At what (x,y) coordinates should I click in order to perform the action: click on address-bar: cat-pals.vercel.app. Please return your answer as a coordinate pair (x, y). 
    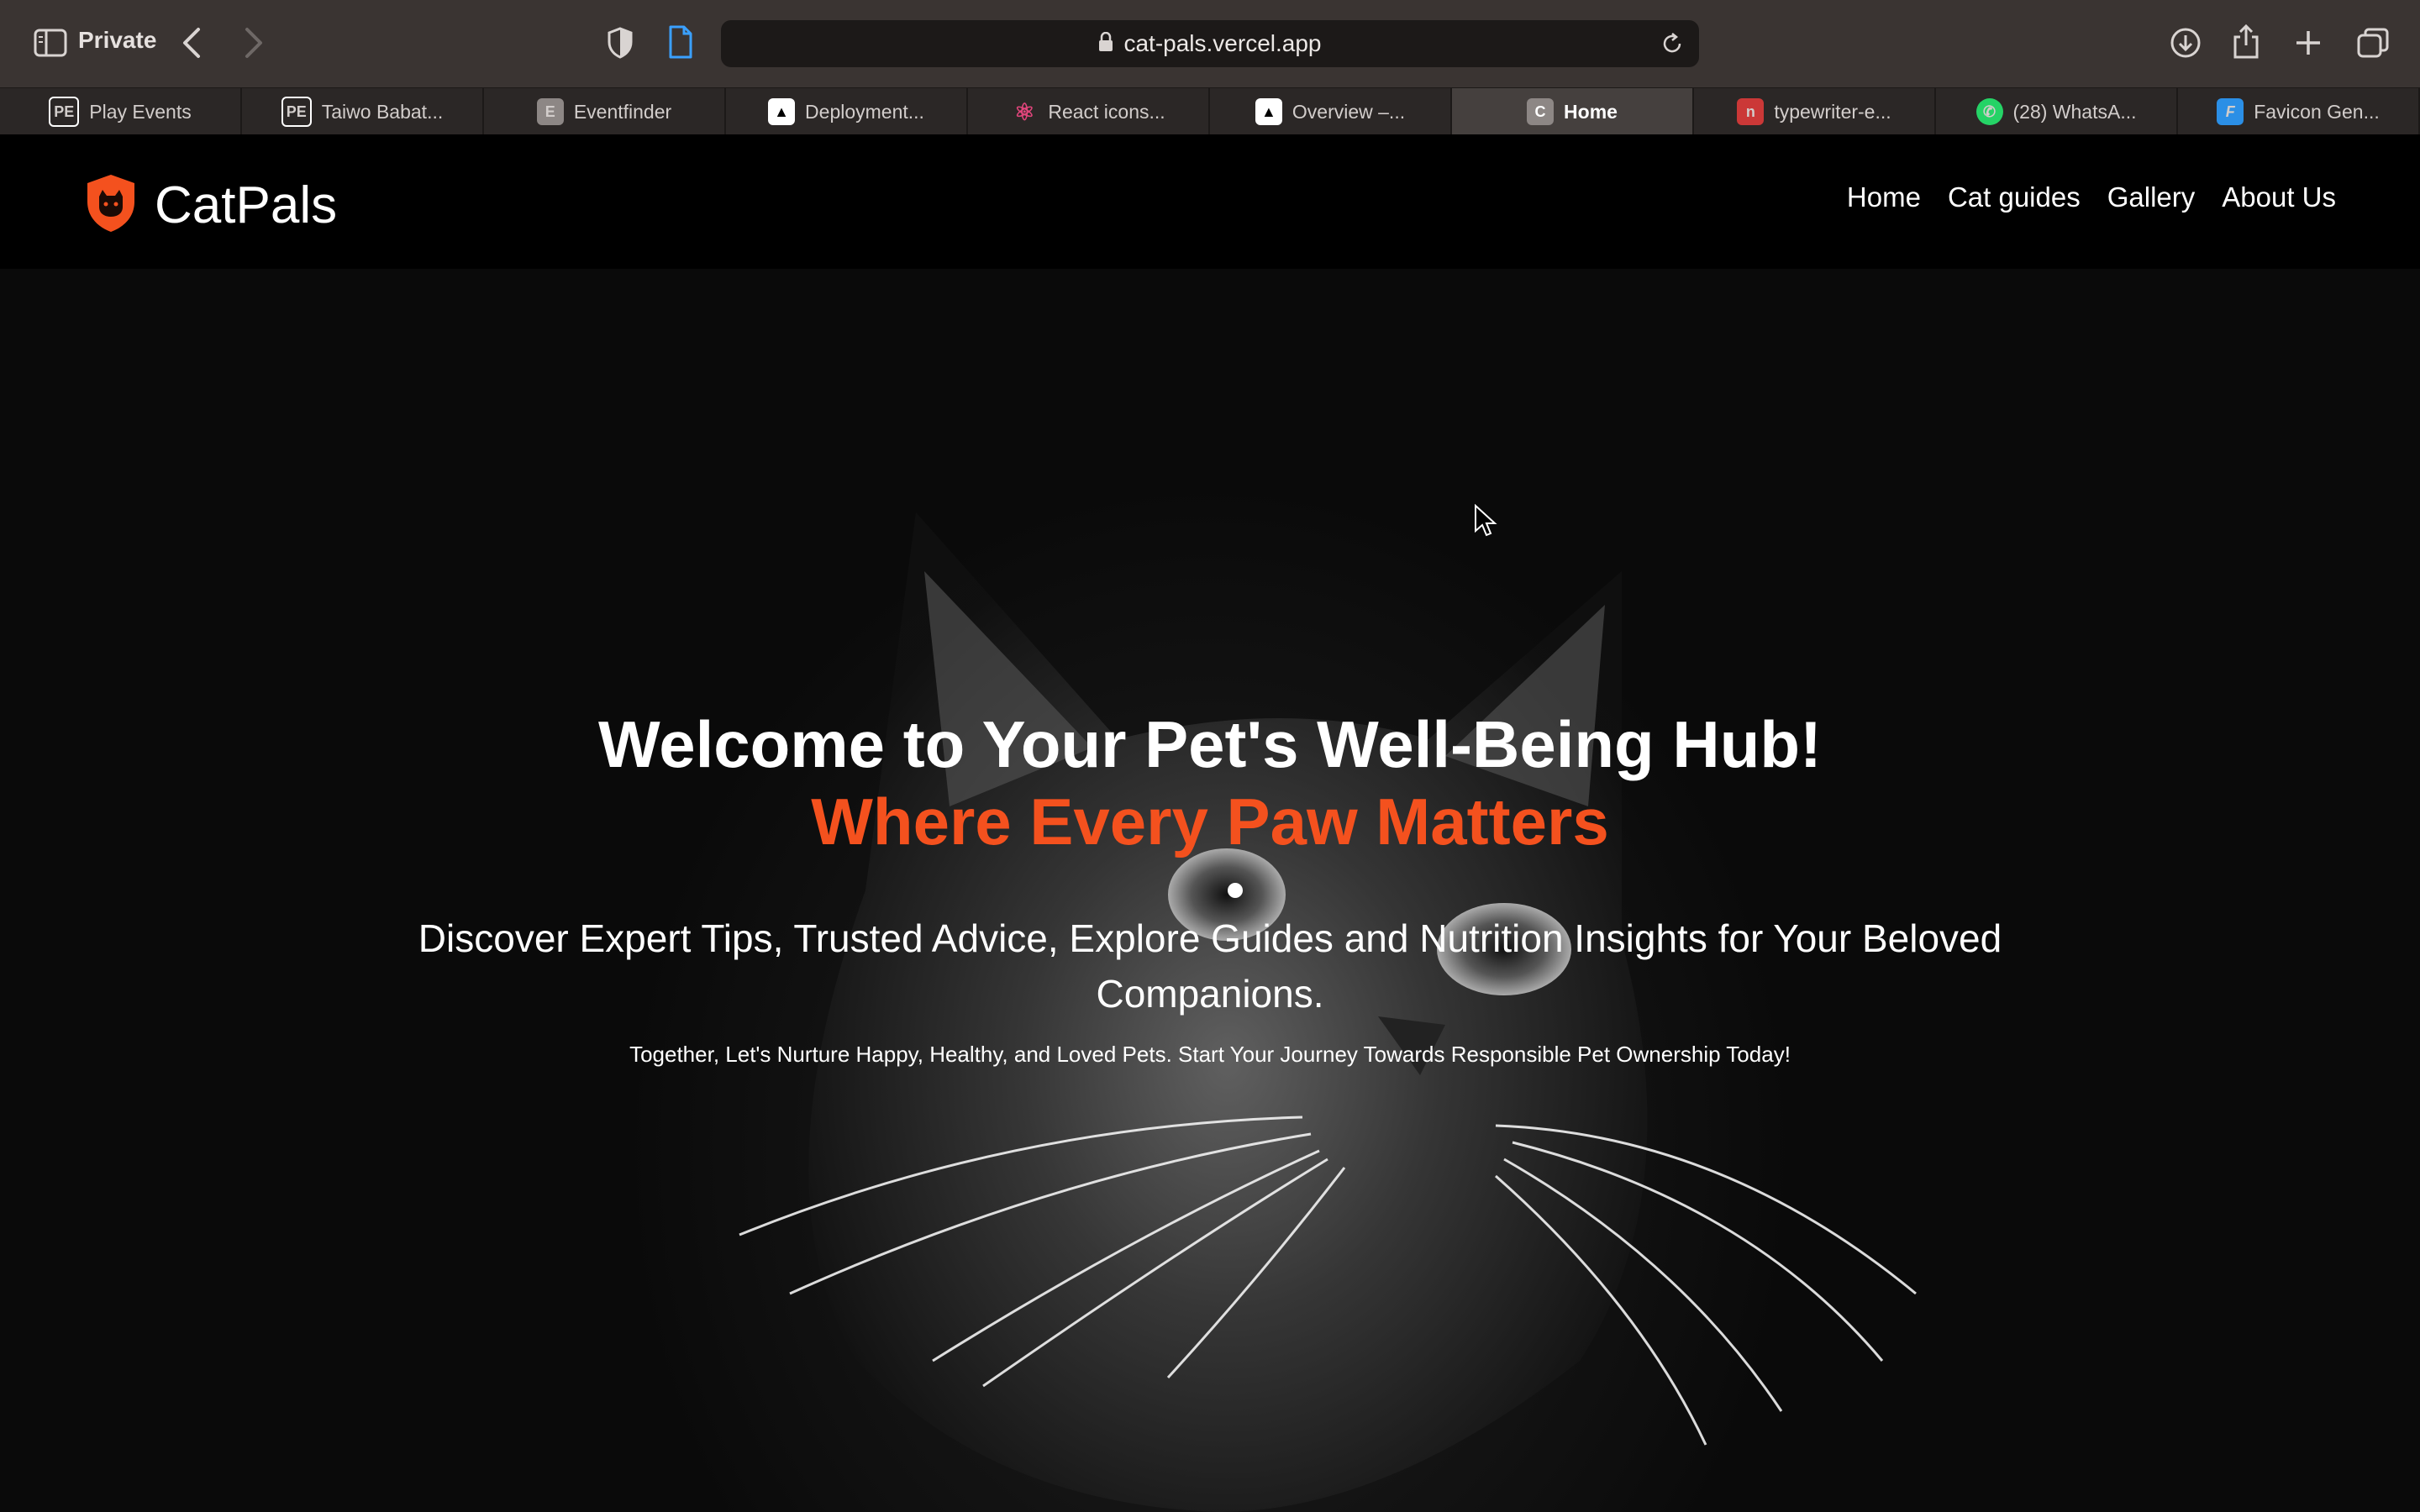
    Looking at the image, I should click on (1210, 43).